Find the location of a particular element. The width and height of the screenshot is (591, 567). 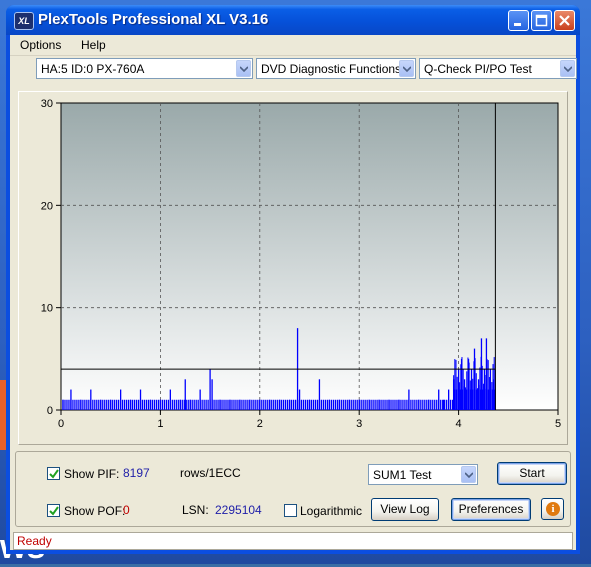

function-select-value: DVD Diagnostic Functions is located at coordinates (331, 69).